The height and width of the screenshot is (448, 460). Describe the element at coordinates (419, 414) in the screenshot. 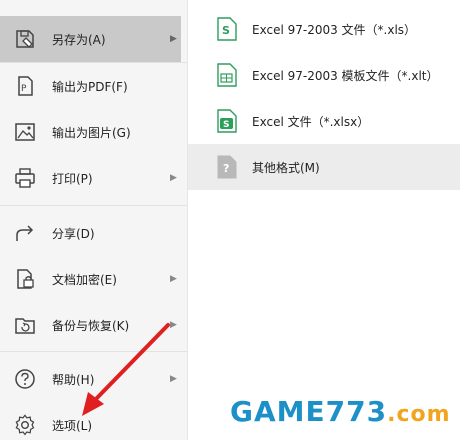

I see `watermark-domain: .com` at that location.